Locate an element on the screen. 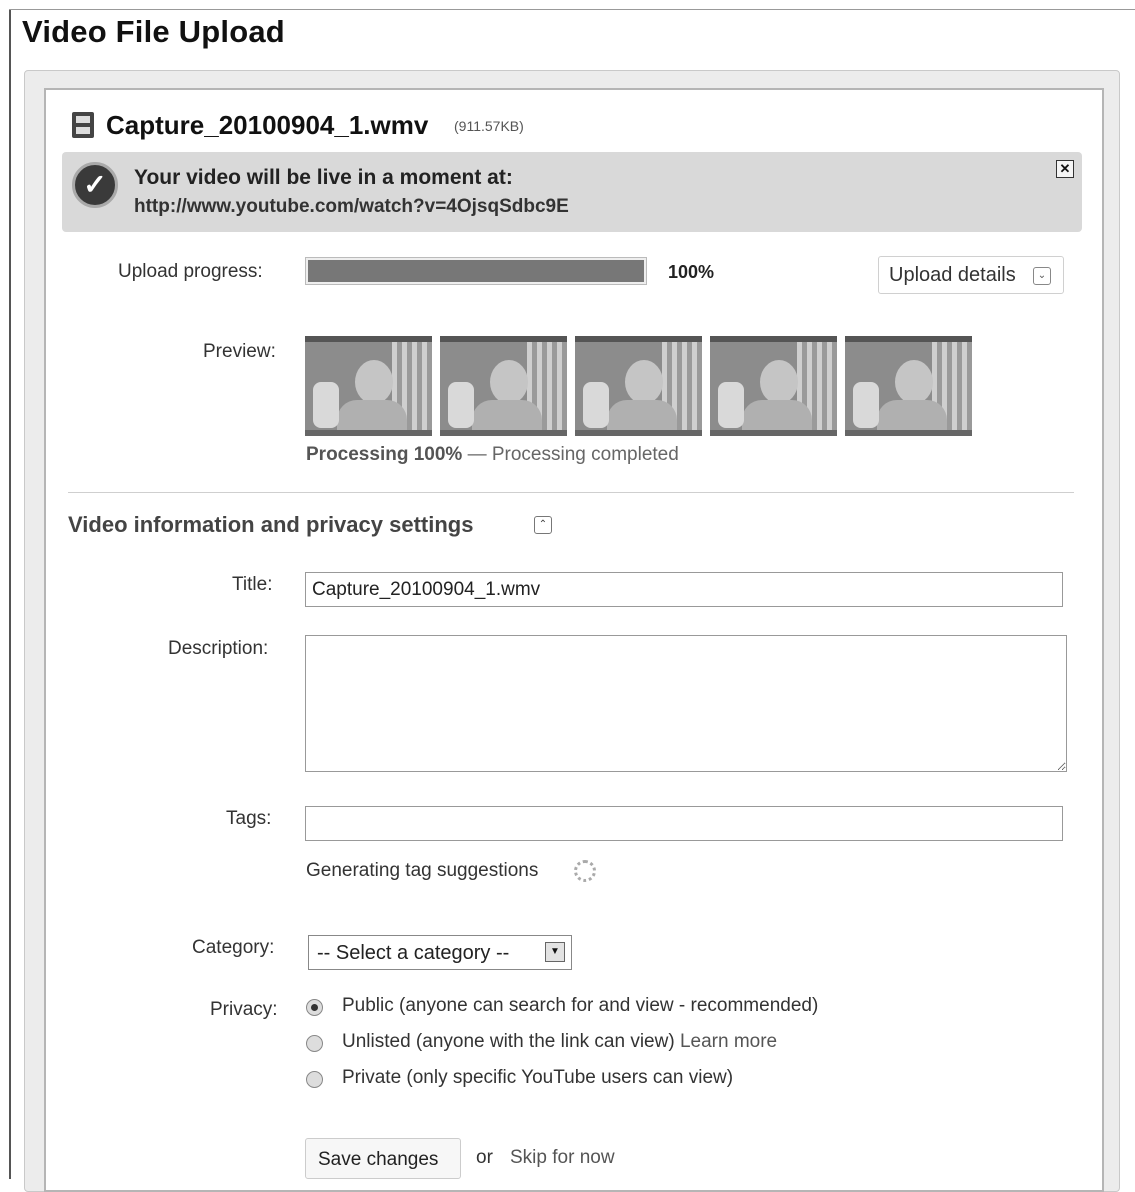 The width and height of the screenshot is (1135, 1192). category-label: Category: is located at coordinates (233, 947).